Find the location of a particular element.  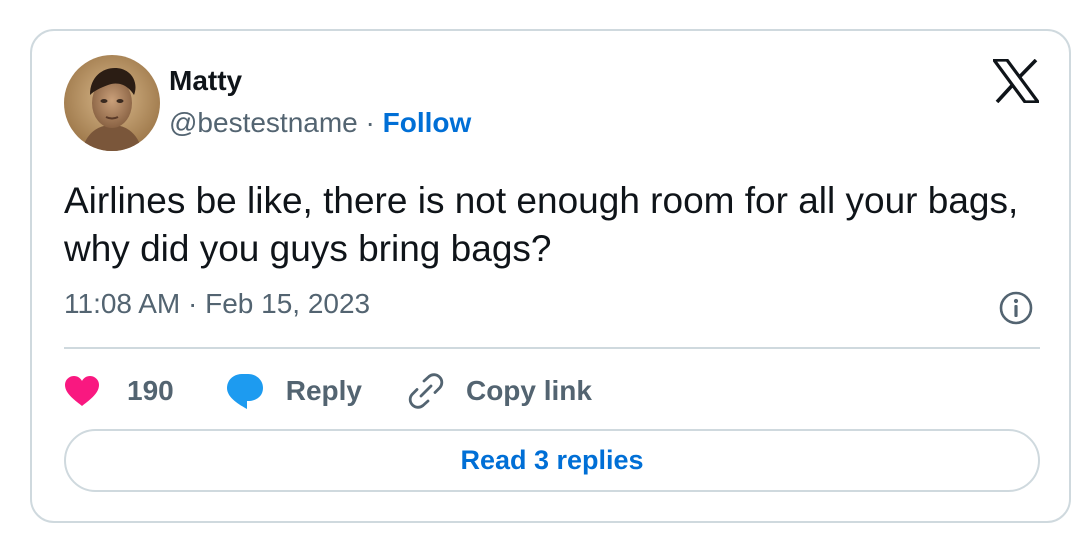

author-handle-line: @bestestname · Follow is located at coordinates (320, 123).